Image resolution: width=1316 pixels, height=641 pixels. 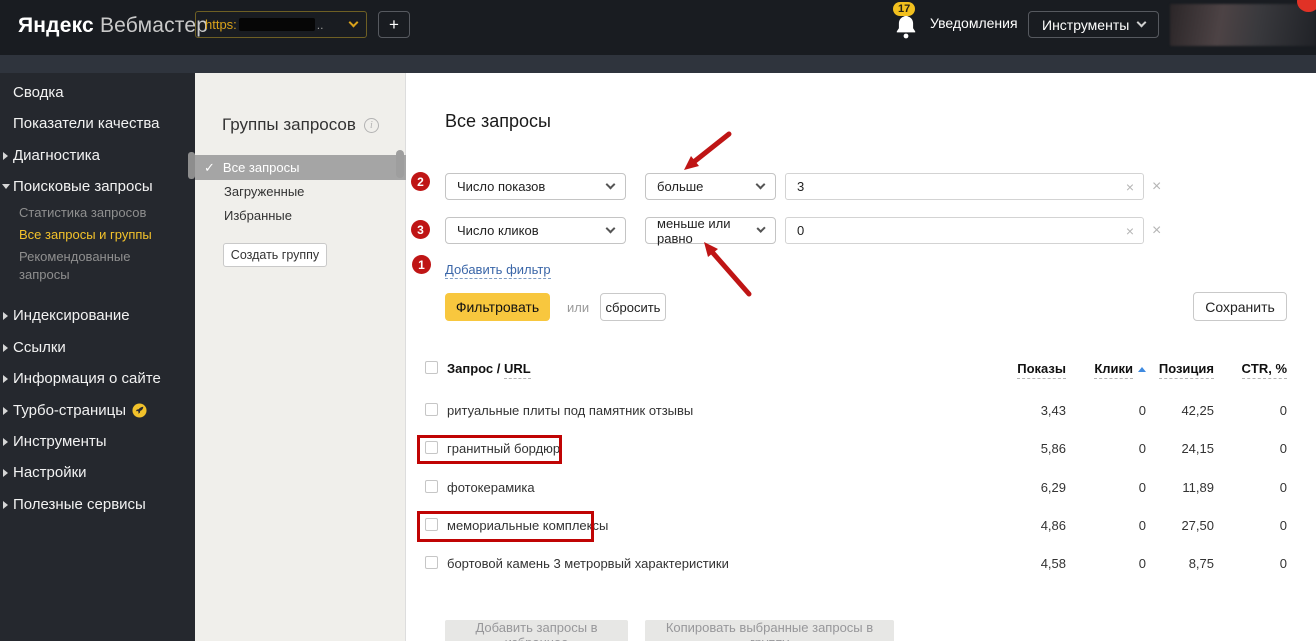 I want to click on yandex-webmaster-logo: Яндекс Вебмастер, so click(x=113, y=26).